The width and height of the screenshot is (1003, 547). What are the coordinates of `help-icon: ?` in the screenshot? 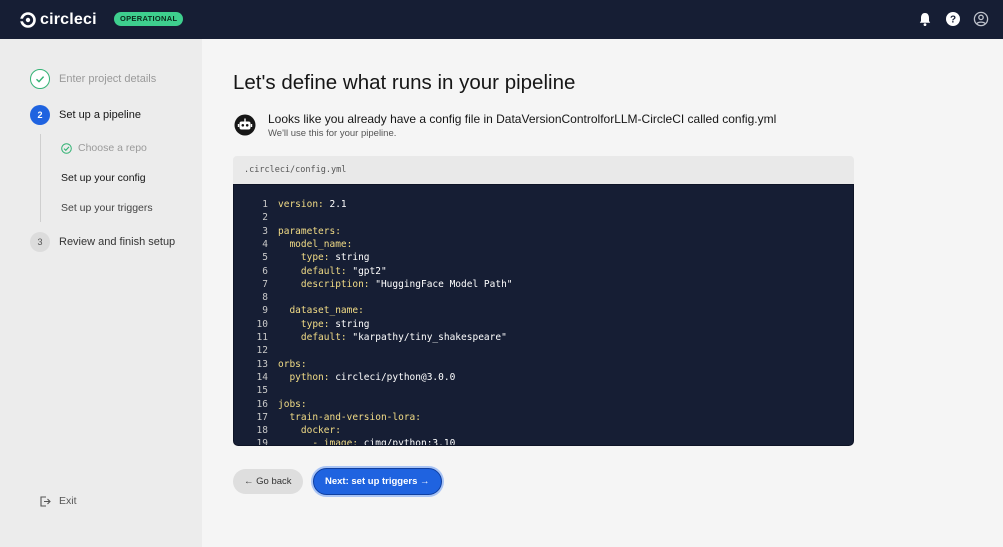 It's located at (953, 19).